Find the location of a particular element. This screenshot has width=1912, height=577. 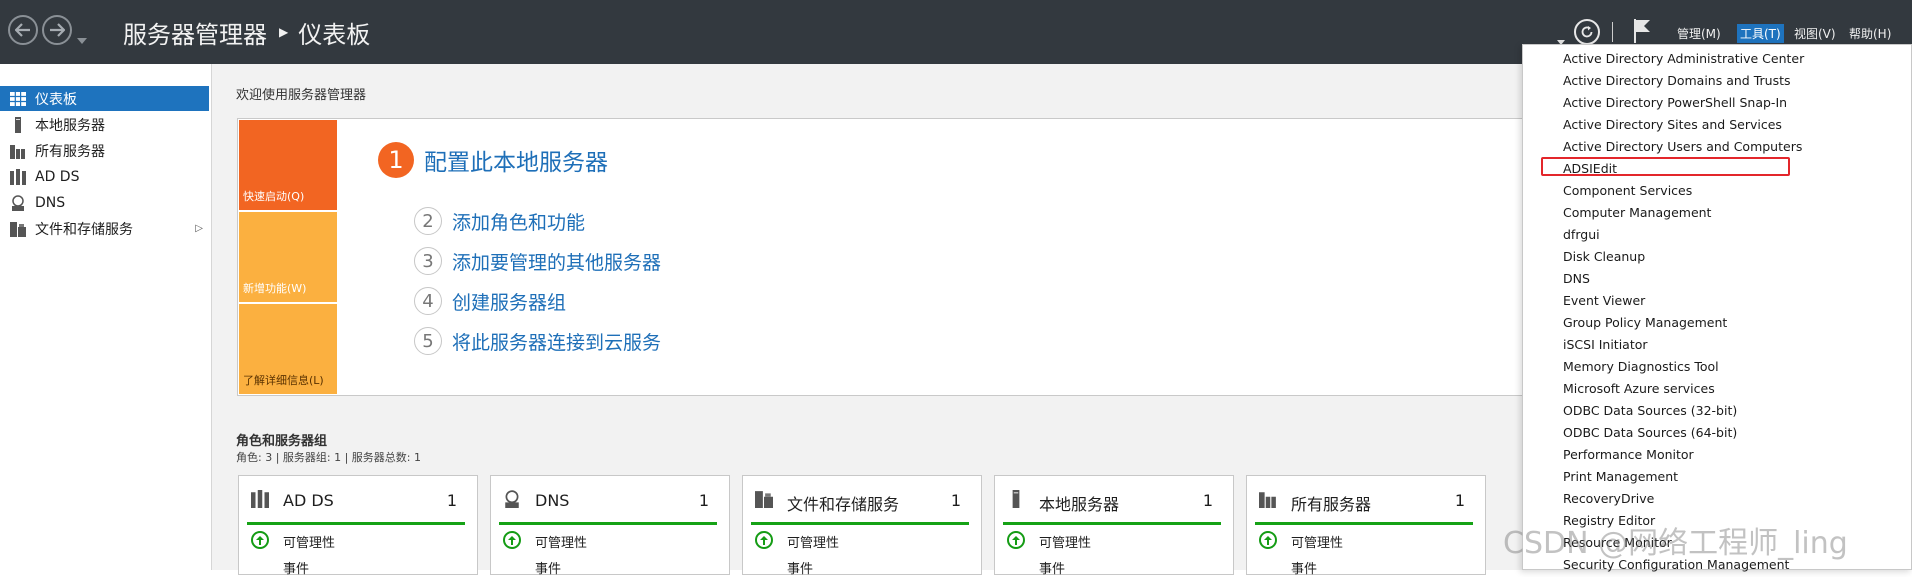

step-number: 4 is located at coordinates (428, 301).